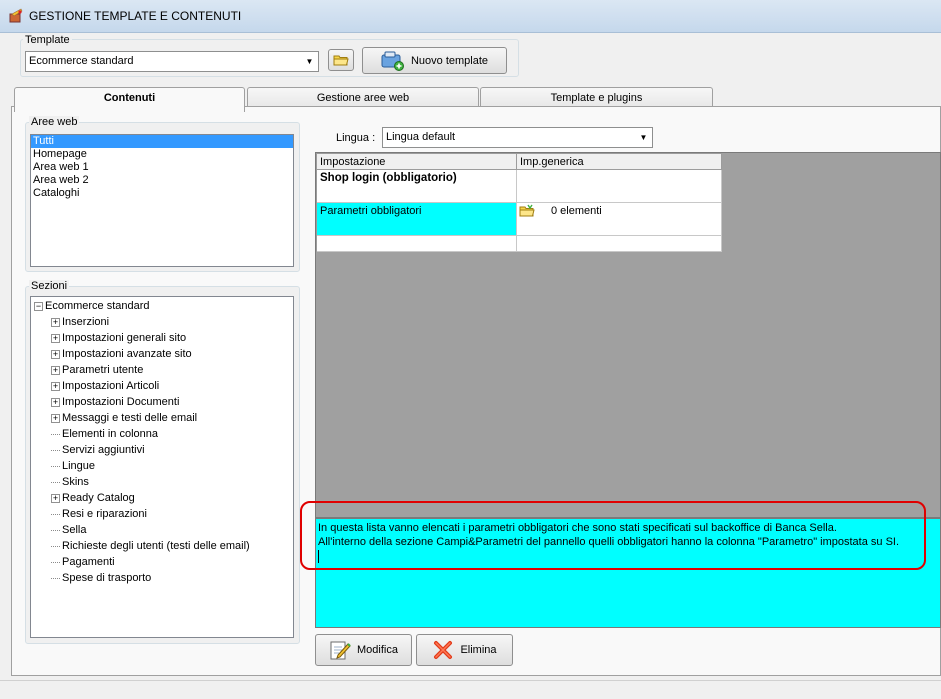  I want to click on tree-item-label: Skins, so click(75, 482).